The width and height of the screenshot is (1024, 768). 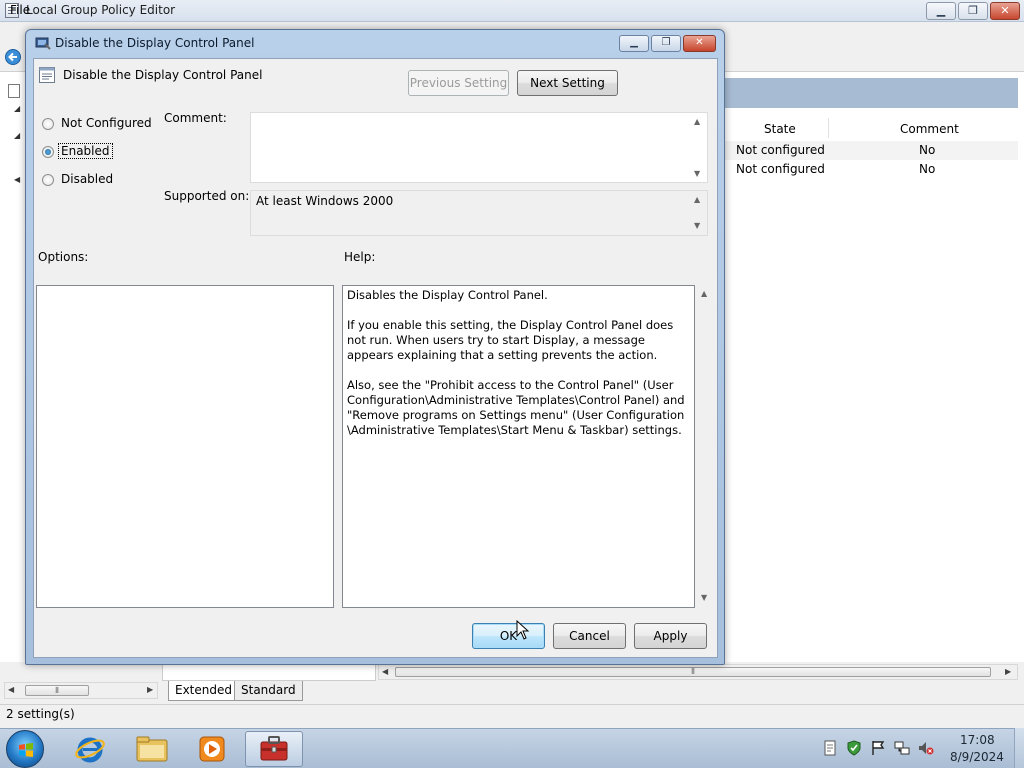 I want to click on column-header-comment: Comment, so click(x=929, y=129).